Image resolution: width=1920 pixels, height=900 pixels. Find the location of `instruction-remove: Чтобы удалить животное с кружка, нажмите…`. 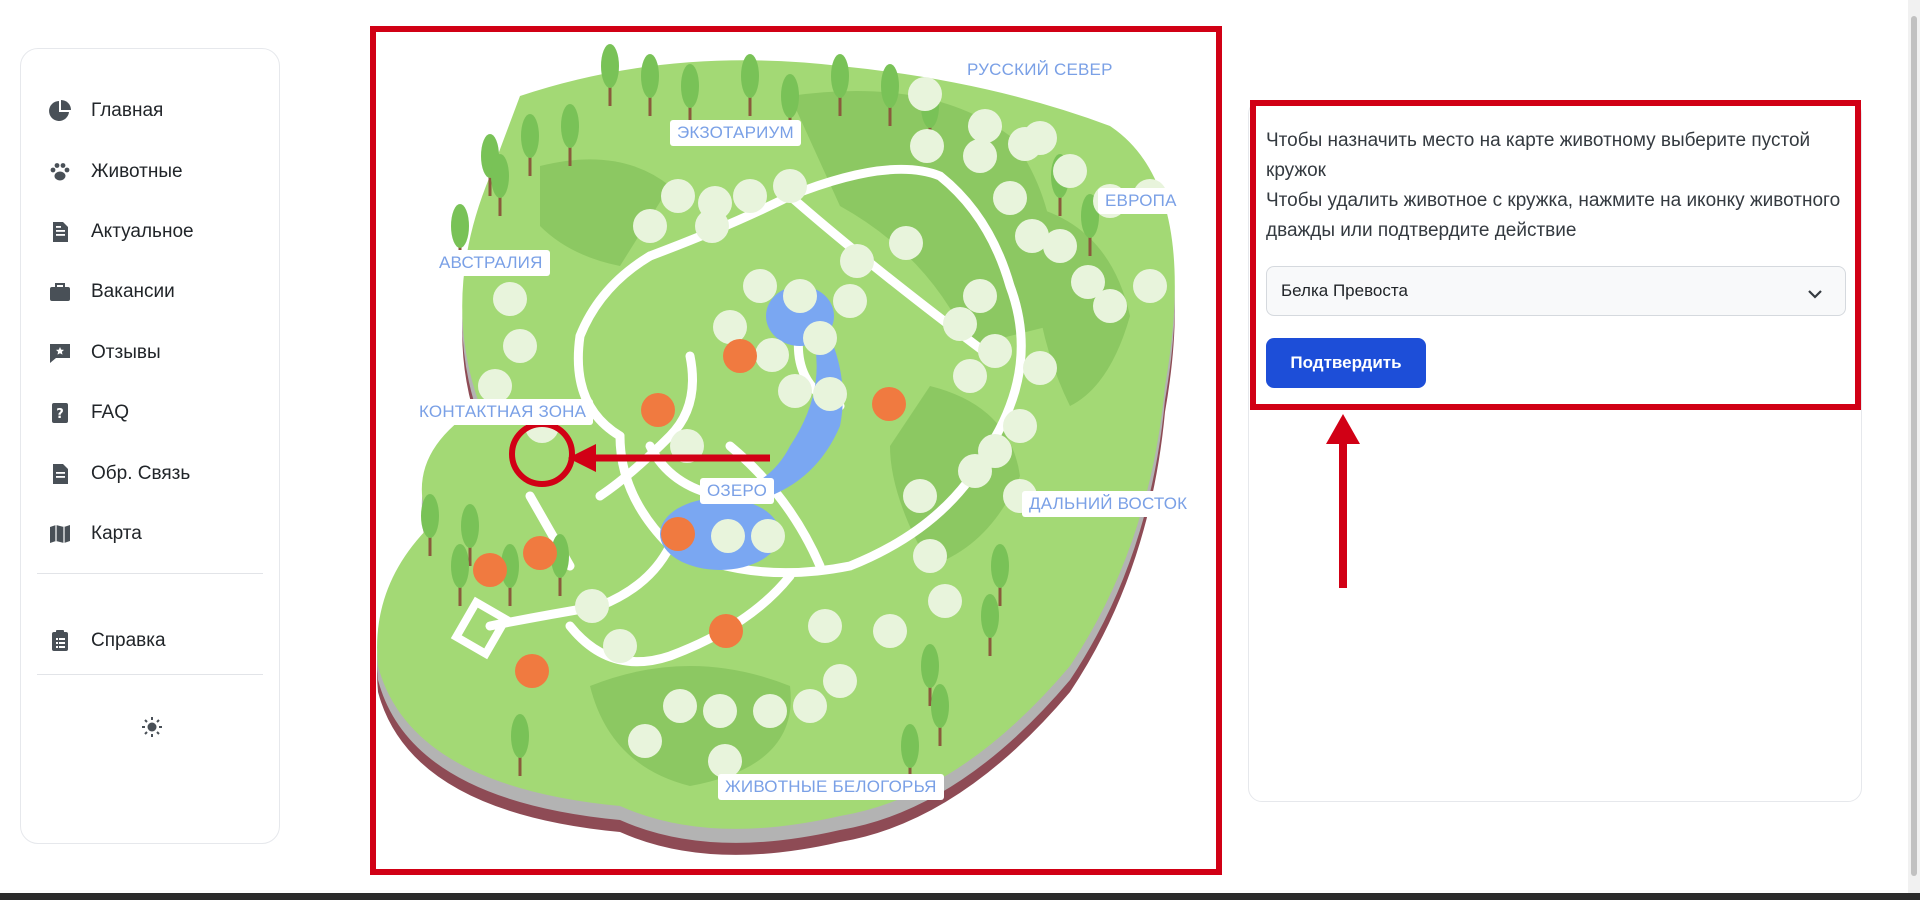

instruction-remove: Чтобы удалить животное с кружка, нажмите… is located at coordinates (1553, 215).